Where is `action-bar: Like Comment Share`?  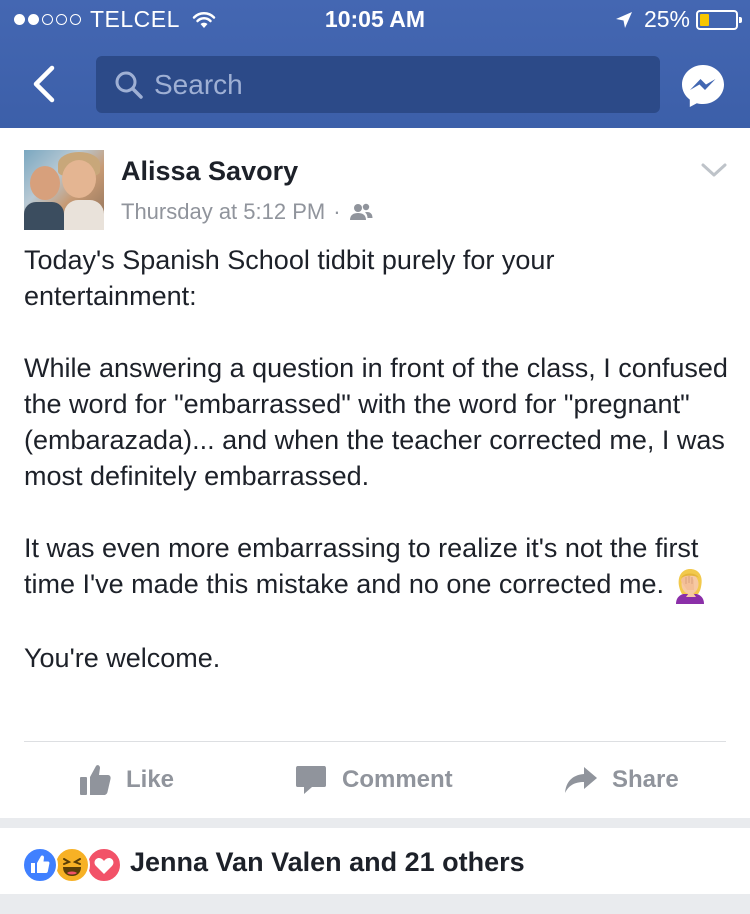 action-bar: Like Comment Share is located at coordinates (375, 780).